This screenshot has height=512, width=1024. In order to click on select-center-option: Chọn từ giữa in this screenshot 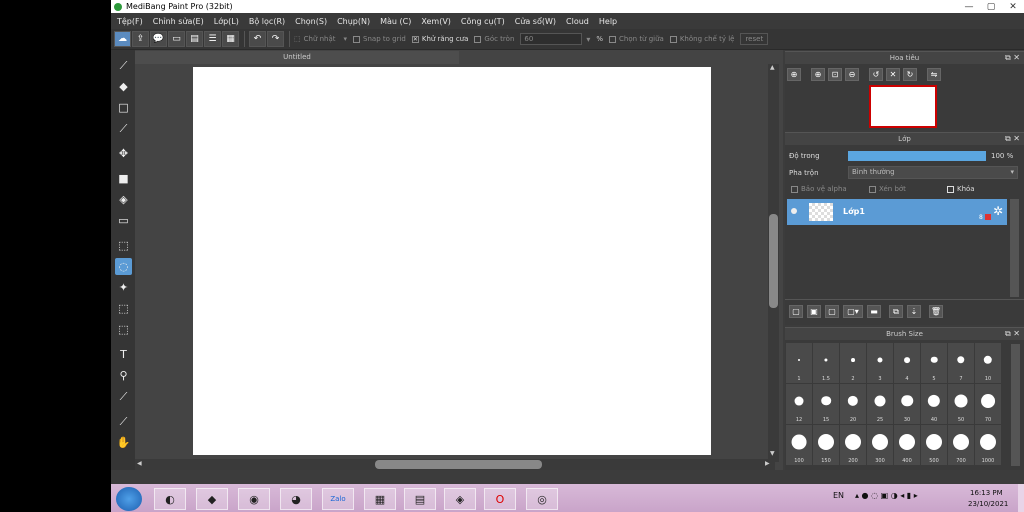, I will do `click(636, 39)`.